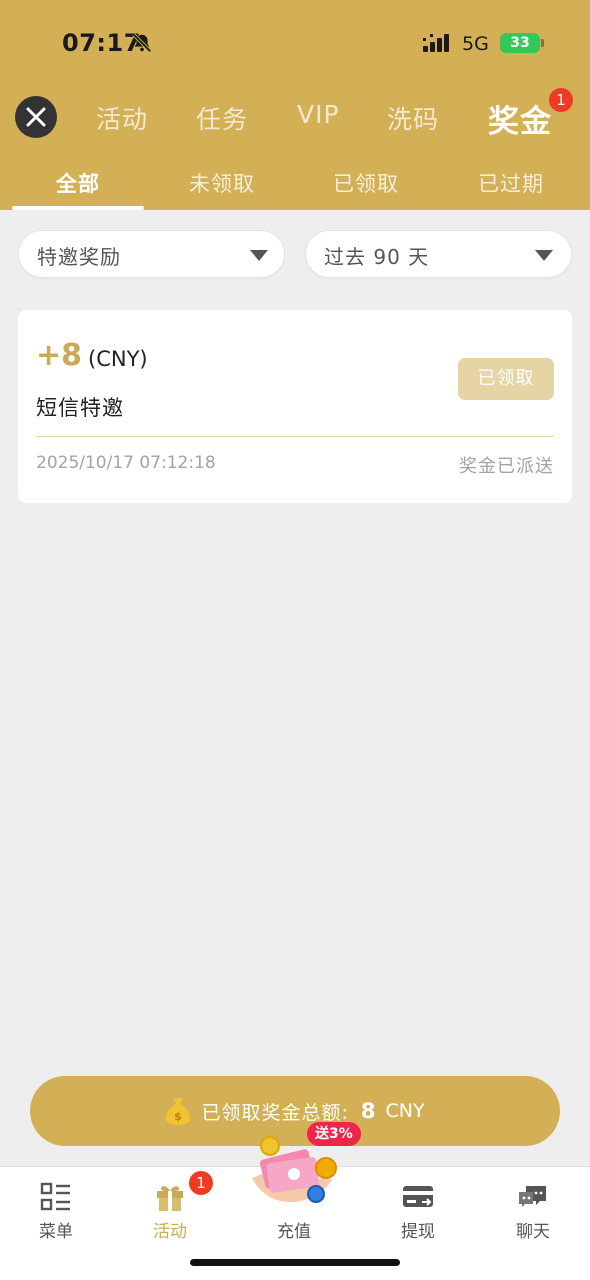 Image resolution: width=590 pixels, height=1280 pixels. What do you see at coordinates (405, 1111) in the screenshot?
I see `claimed-total-currency: CNY` at bounding box center [405, 1111].